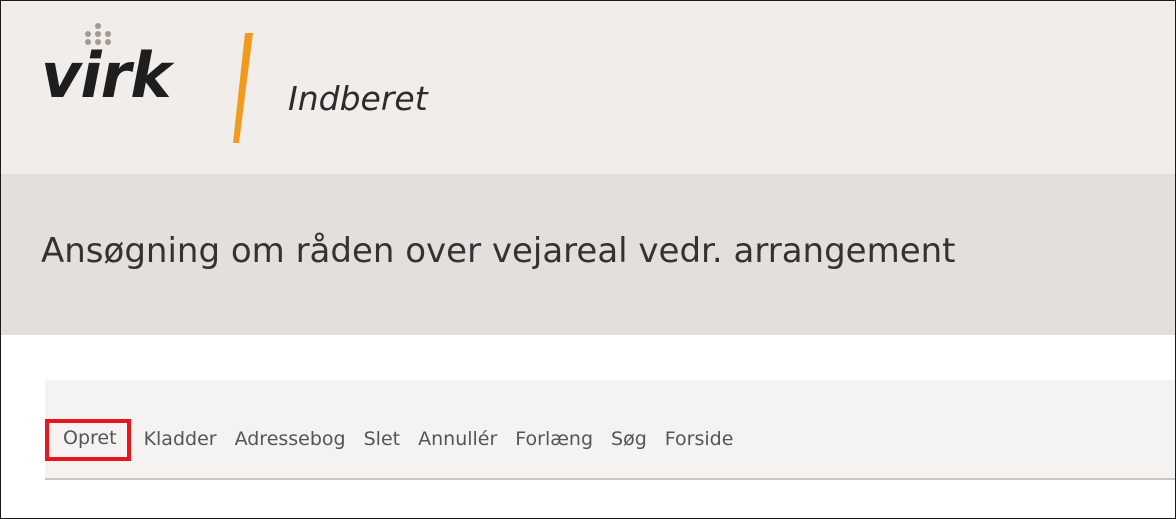 The height and width of the screenshot is (519, 1176). What do you see at coordinates (554, 440) in the screenshot?
I see `menu-item-forlaeng: Forlæng` at bounding box center [554, 440].